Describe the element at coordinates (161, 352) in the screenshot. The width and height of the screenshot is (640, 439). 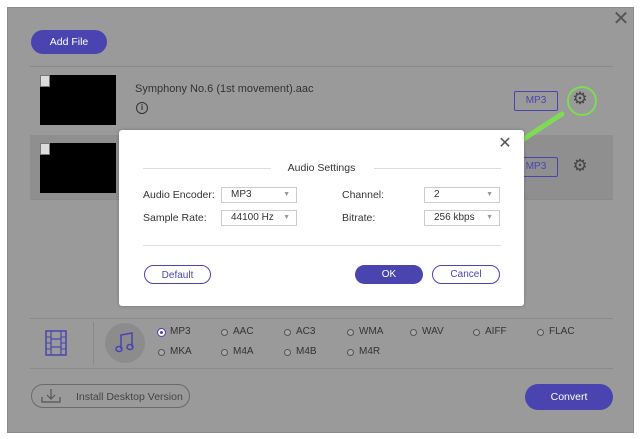
I see `format-radio-mka` at that location.